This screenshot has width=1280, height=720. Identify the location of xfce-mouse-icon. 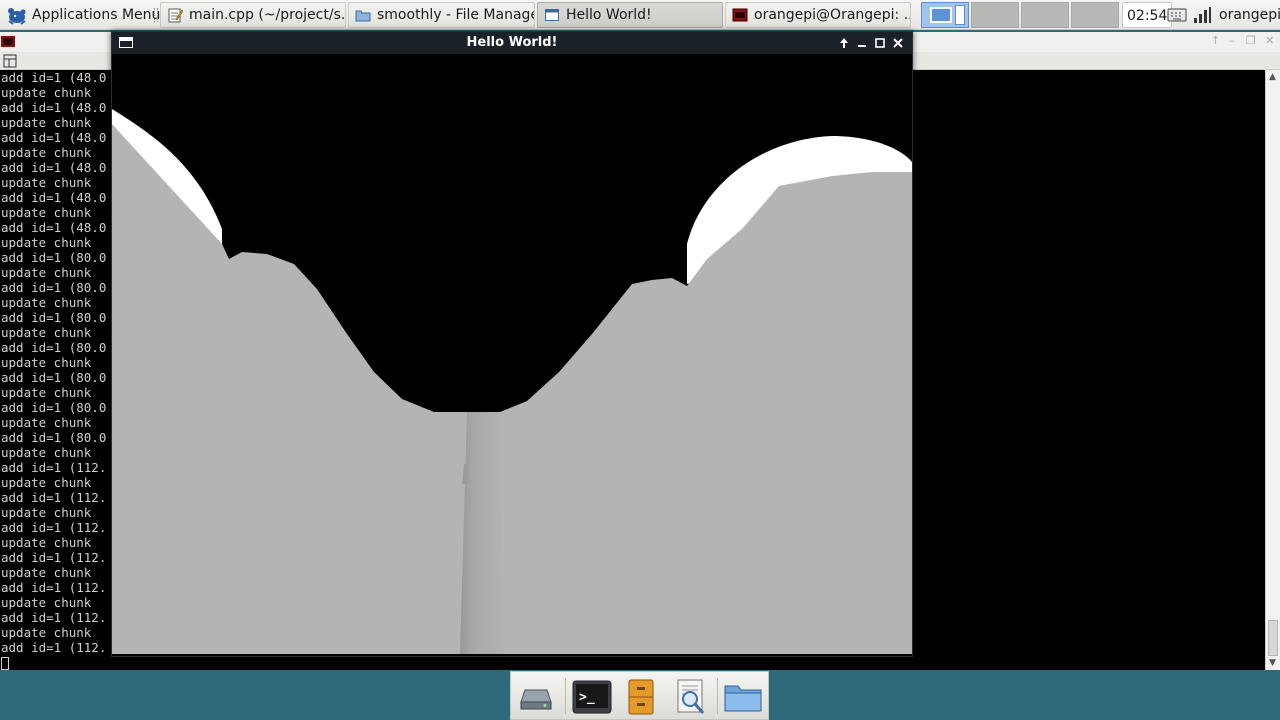
(17, 16).